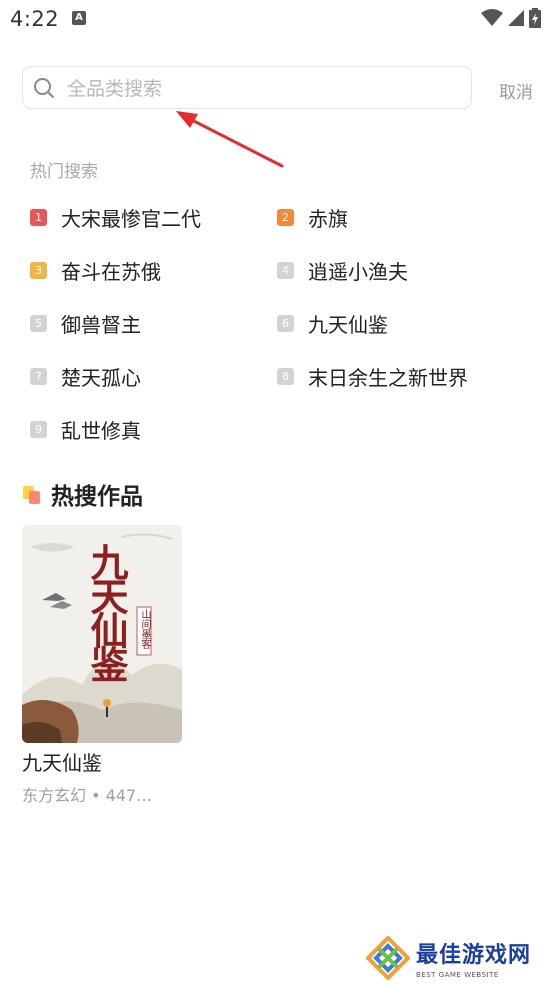 The height and width of the screenshot is (984, 553). What do you see at coordinates (38, 270) in the screenshot?
I see `rank-badge: 3` at bounding box center [38, 270].